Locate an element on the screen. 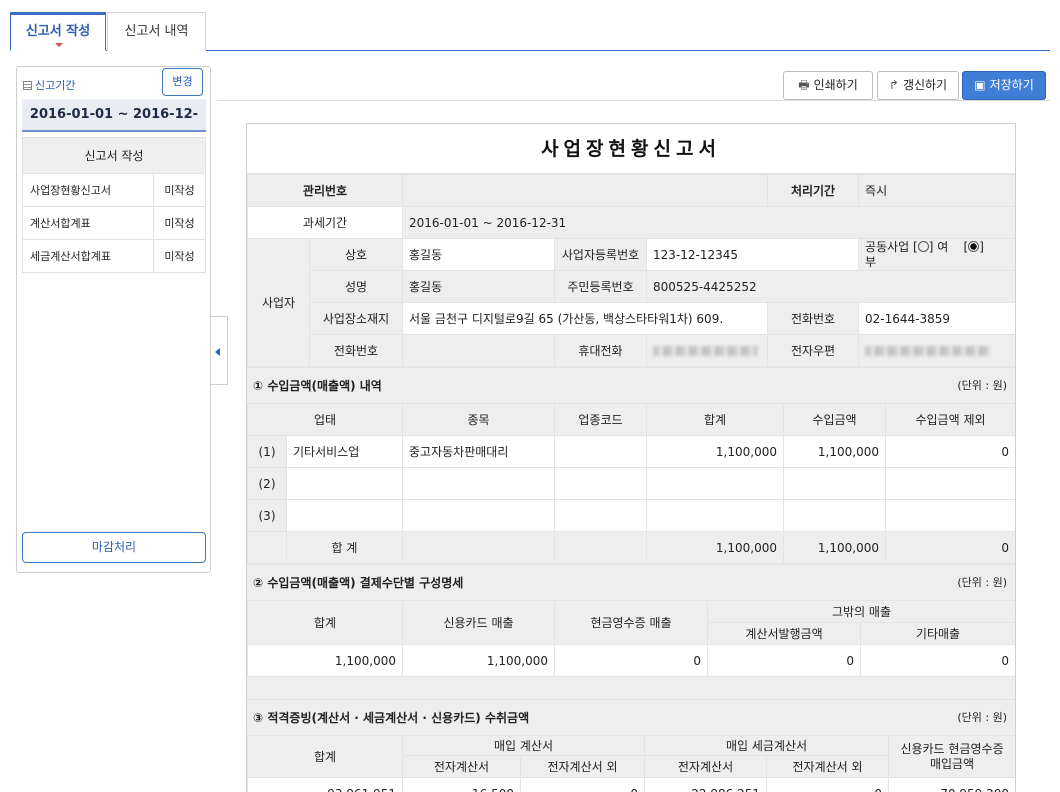 Image resolution: width=1060 pixels, height=792 pixels. active-caret-icon is located at coordinates (59, 45).